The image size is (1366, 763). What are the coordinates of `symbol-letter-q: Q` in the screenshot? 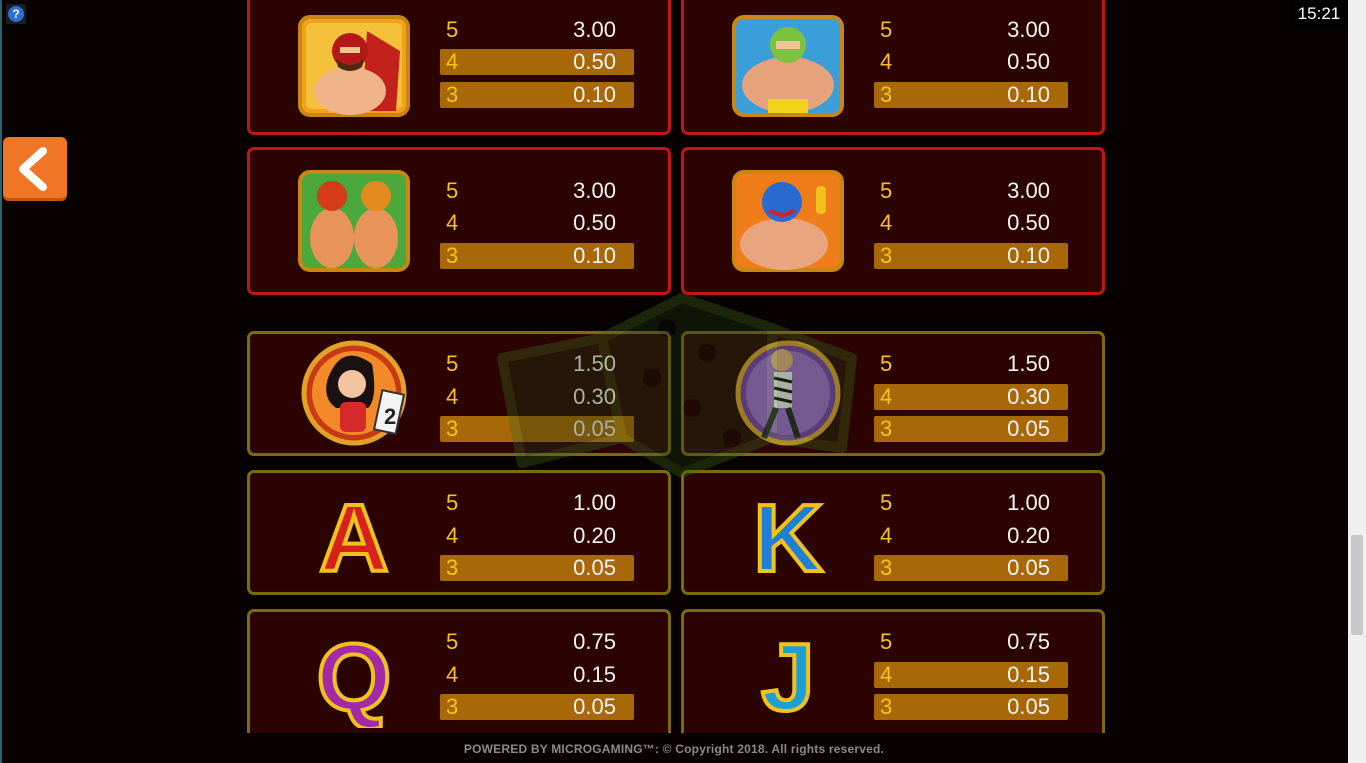 It's located at (354, 675).